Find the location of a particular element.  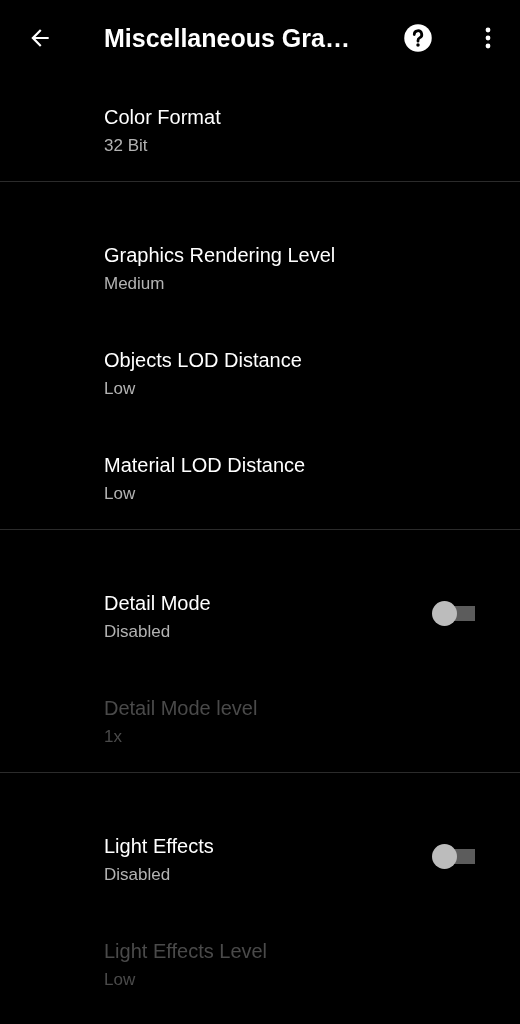

preference-title: Objects LOD Distance is located at coordinates (203, 360).